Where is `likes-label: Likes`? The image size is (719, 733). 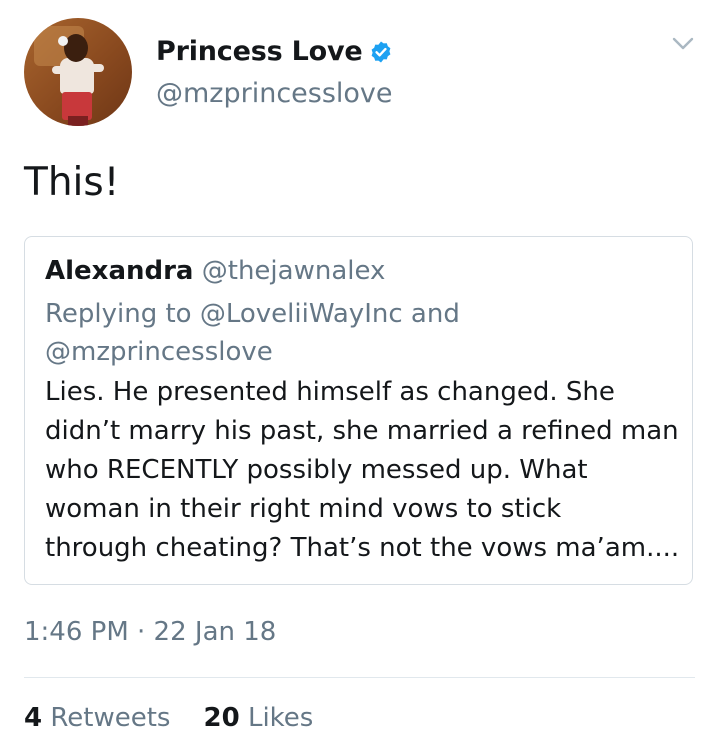
likes-label: Likes is located at coordinates (280, 718).